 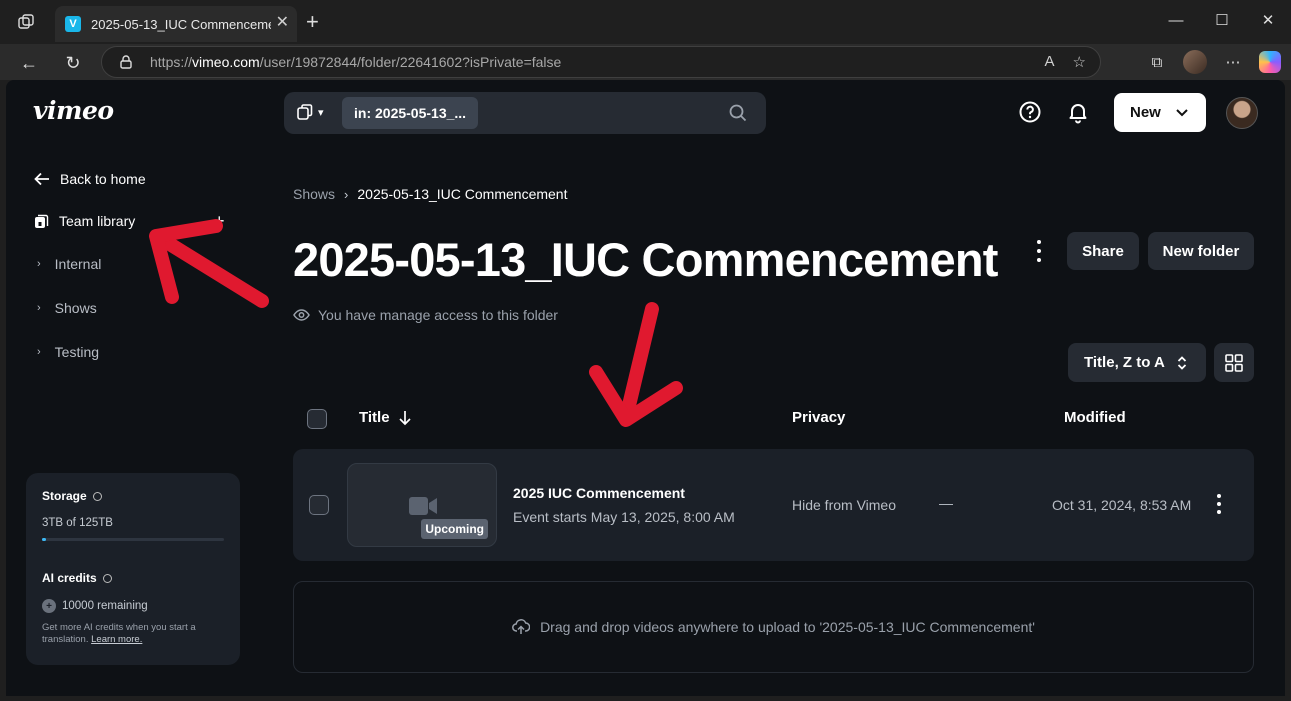 What do you see at coordinates (41, 179) in the screenshot?
I see `arrow-left-icon` at bounding box center [41, 179].